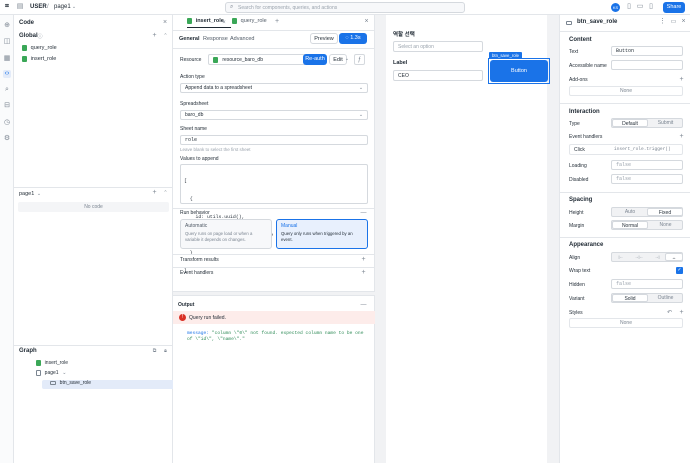 Image resolution: width=690 pixels, height=463 pixels. Describe the element at coordinates (647, 179) in the screenshot. I see `disabled-input: false` at that location.